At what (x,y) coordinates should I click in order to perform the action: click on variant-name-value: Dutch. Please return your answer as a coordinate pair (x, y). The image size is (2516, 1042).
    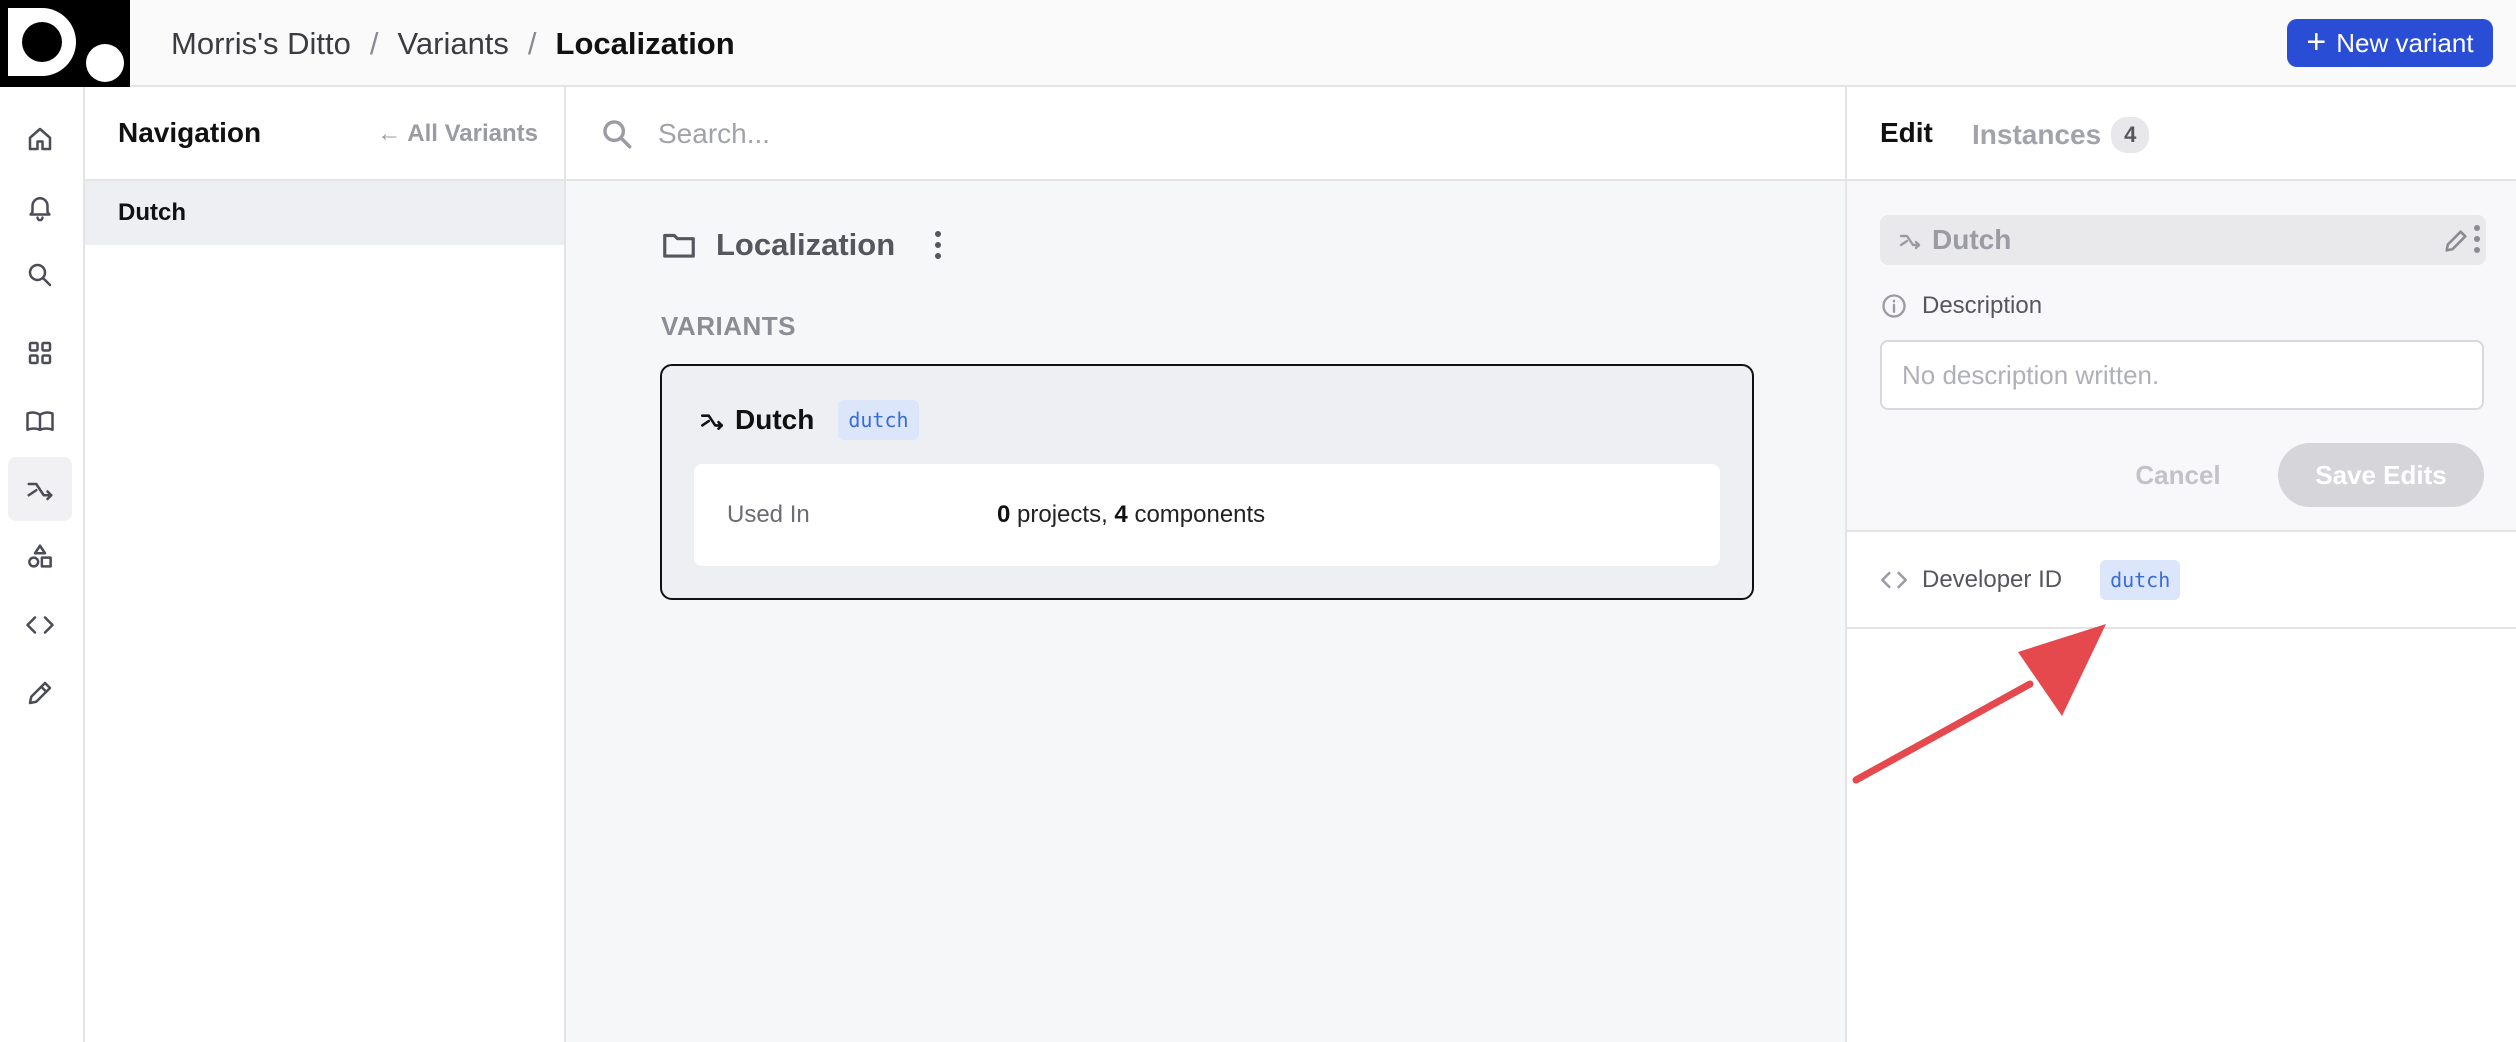
    Looking at the image, I should click on (1972, 239).